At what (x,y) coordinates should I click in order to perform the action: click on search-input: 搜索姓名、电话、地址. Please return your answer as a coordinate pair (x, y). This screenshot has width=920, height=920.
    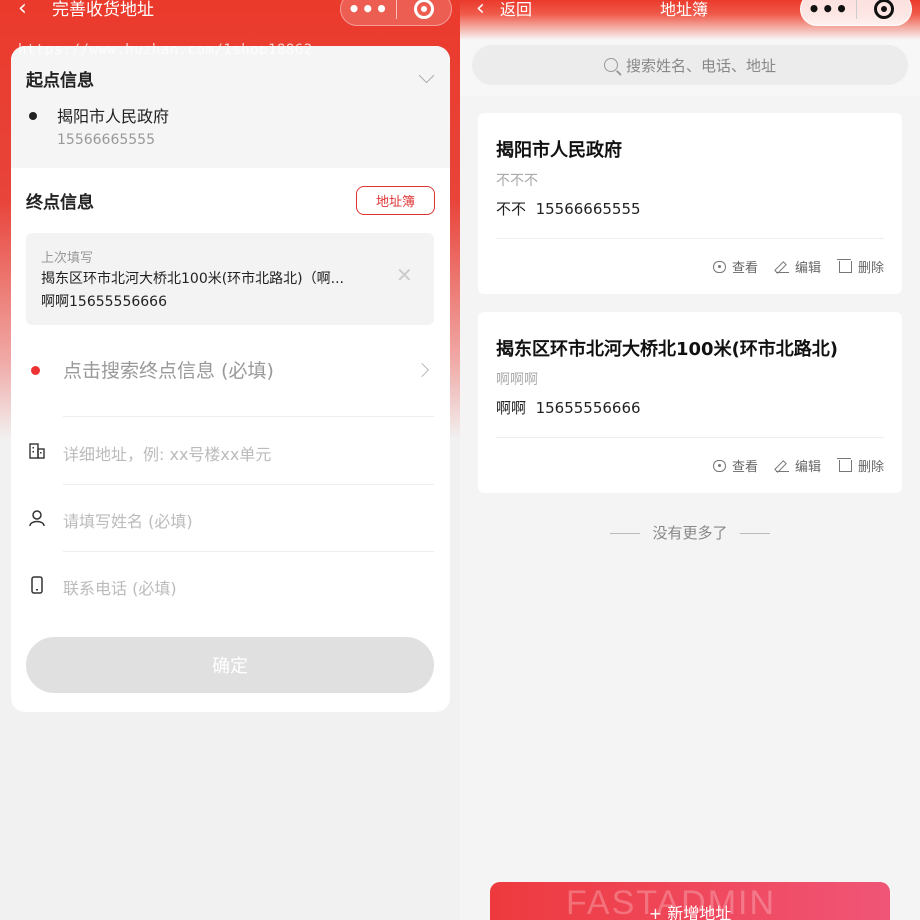
    Looking at the image, I should click on (690, 65).